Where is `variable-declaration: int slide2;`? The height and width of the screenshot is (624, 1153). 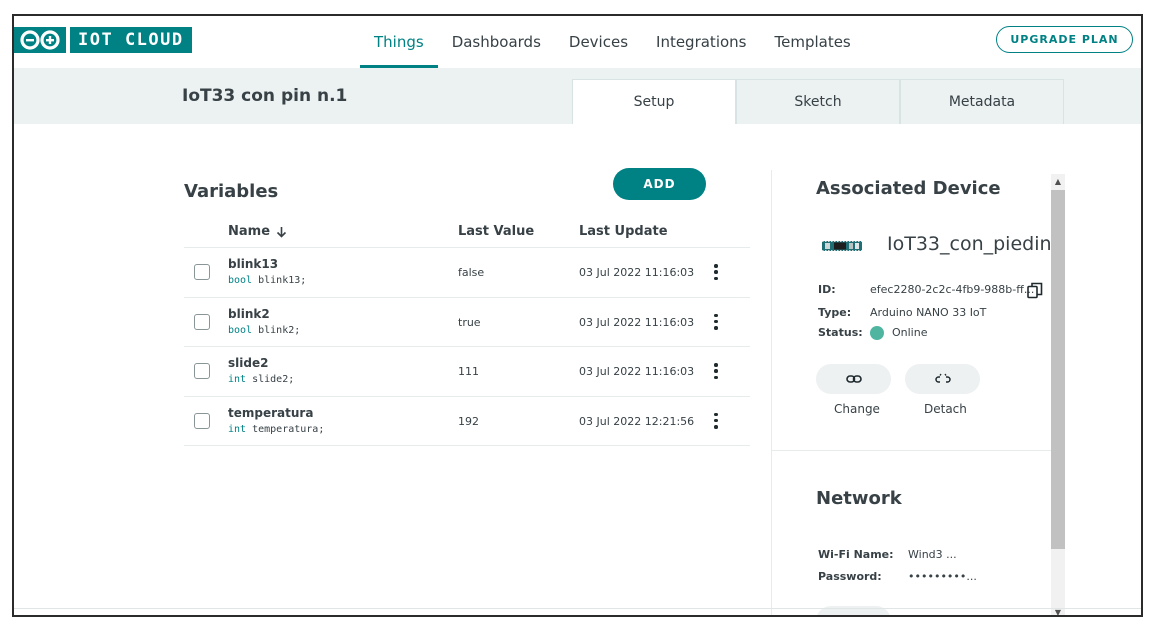 variable-declaration: int slide2; is located at coordinates (261, 379).